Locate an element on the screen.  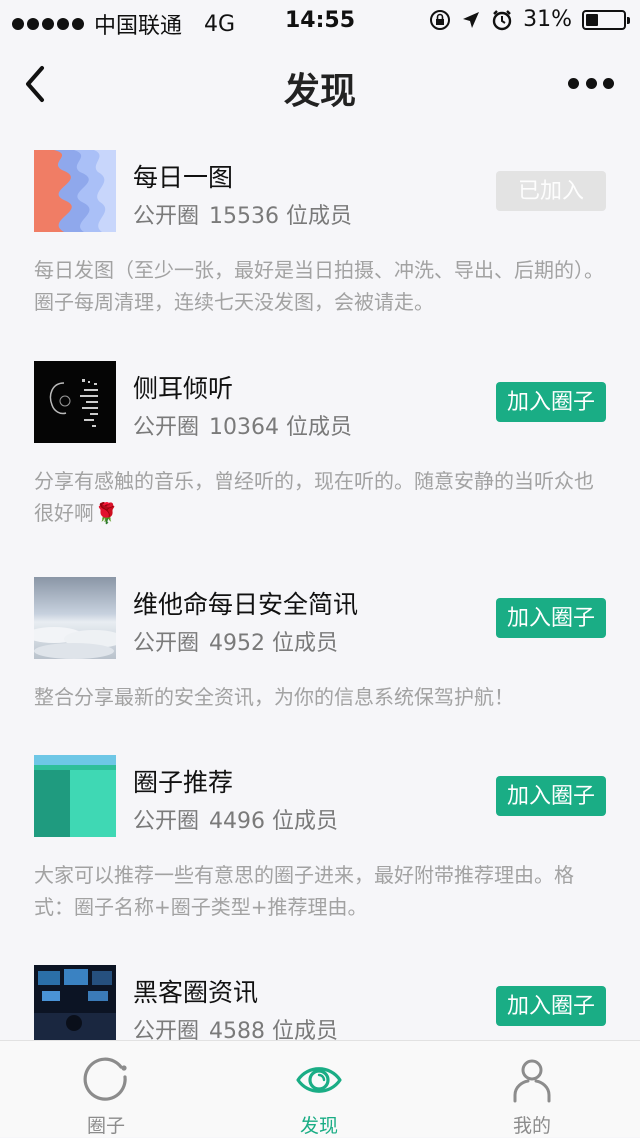
circle-meta: 公开圈 15536 位成员 is located at coordinates (242, 214).